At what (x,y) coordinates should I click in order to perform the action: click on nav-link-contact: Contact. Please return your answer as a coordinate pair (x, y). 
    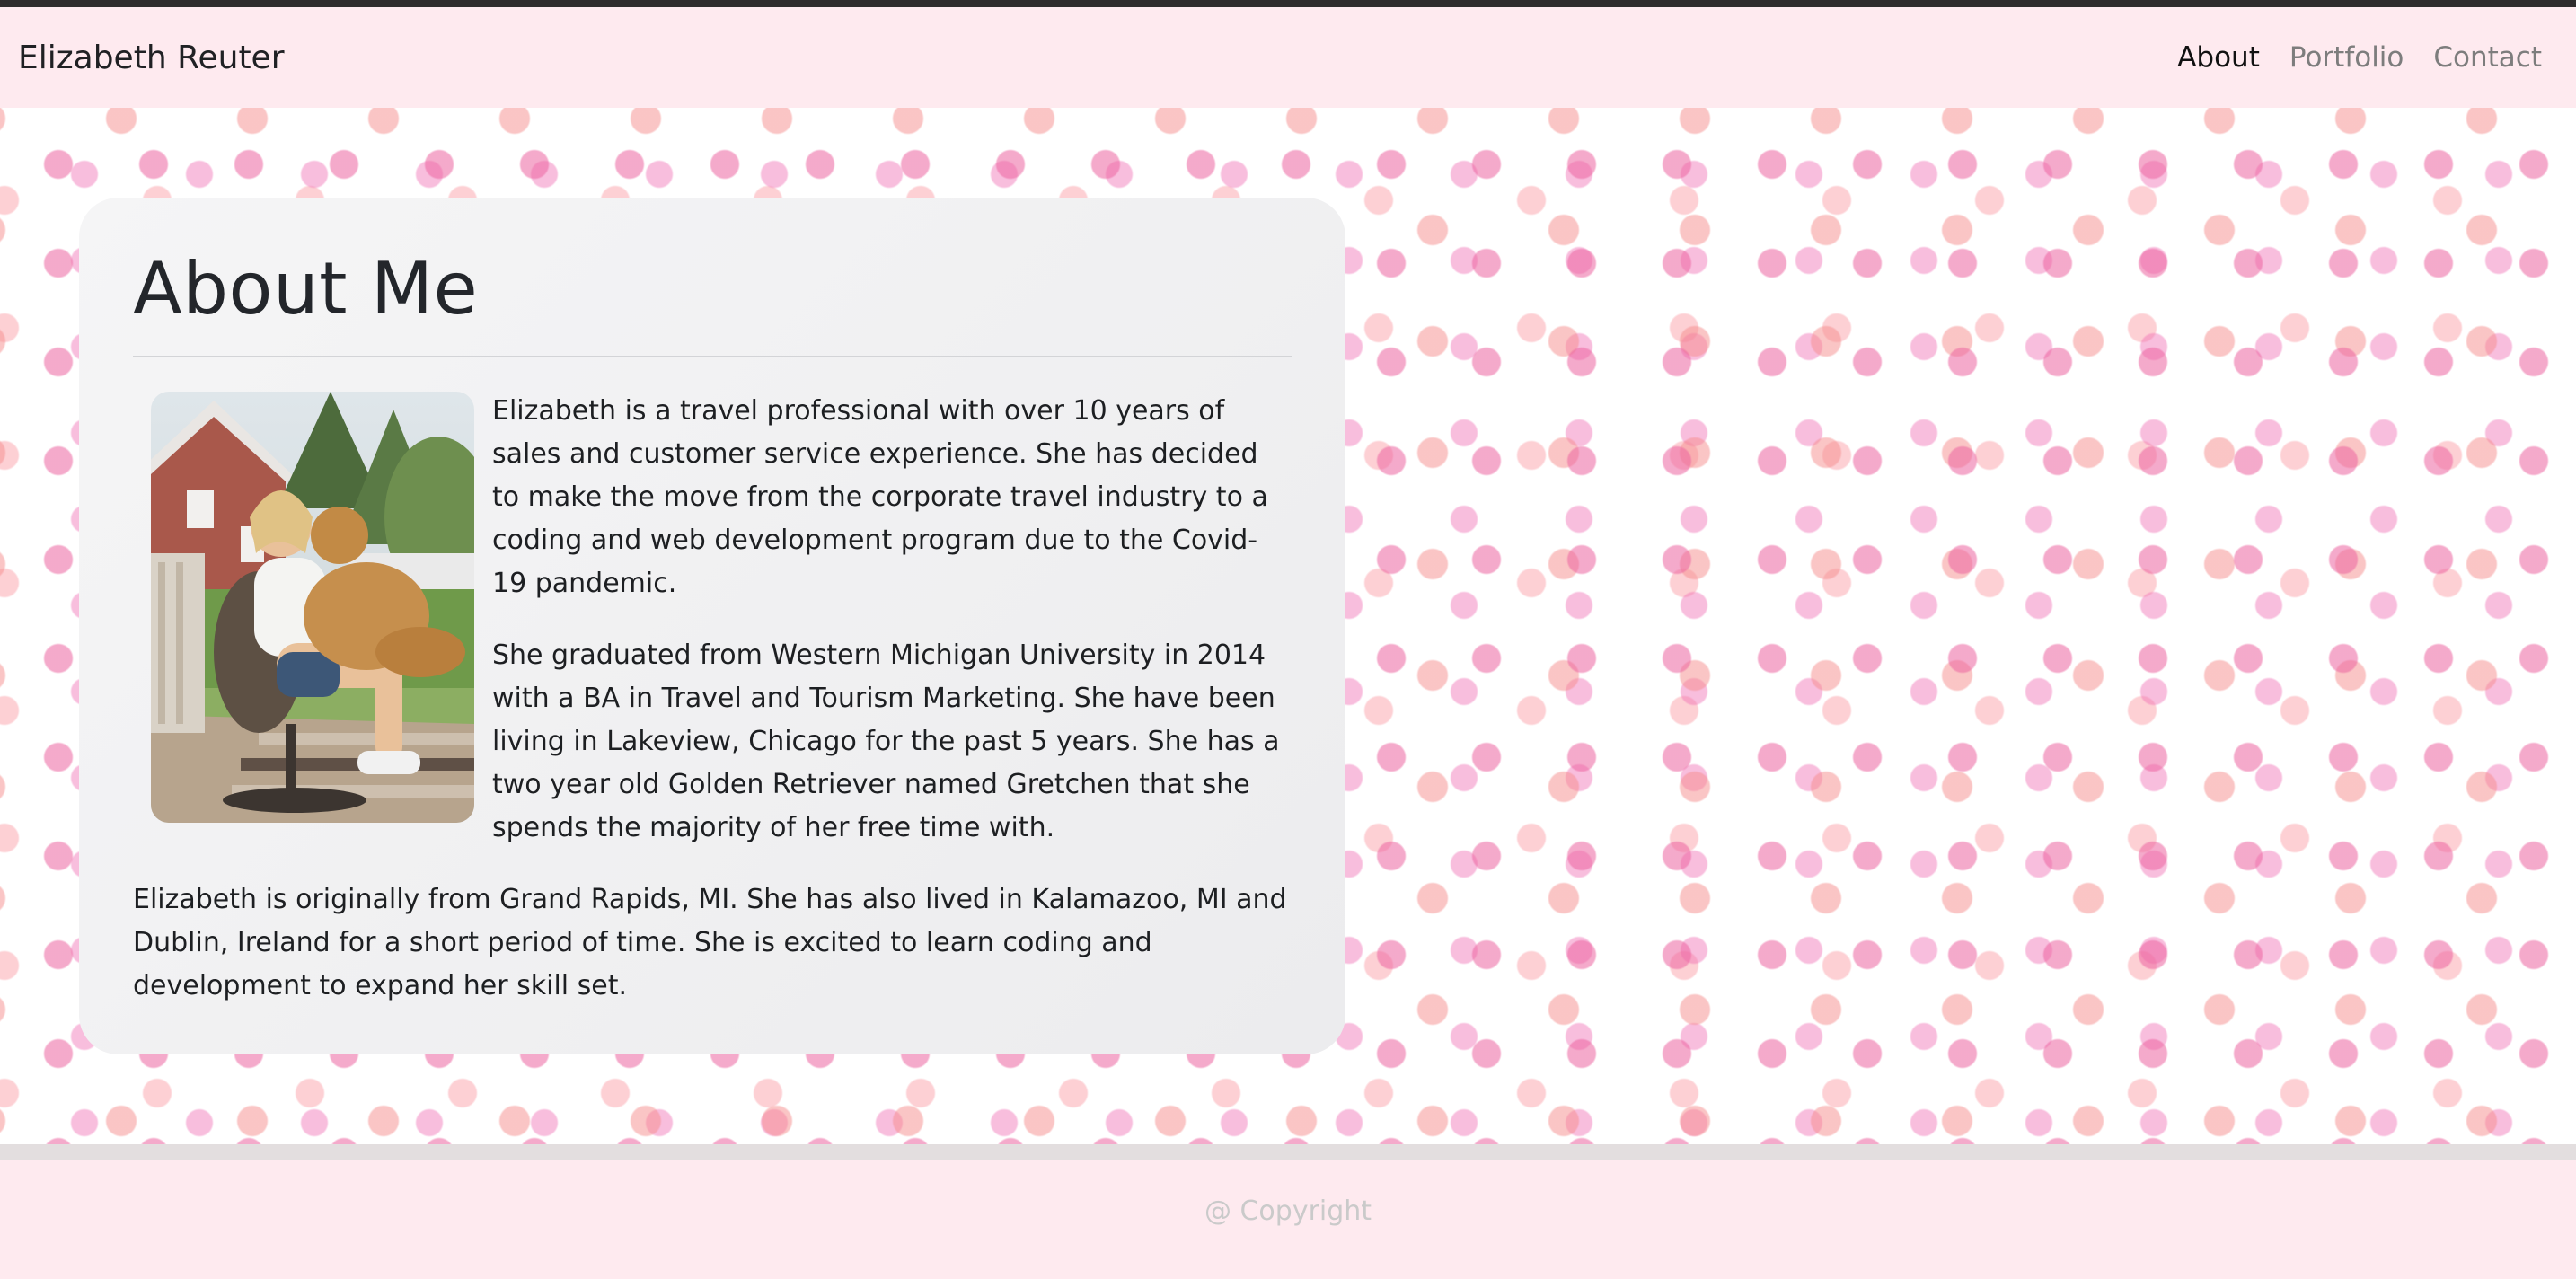
    Looking at the image, I should click on (2487, 58).